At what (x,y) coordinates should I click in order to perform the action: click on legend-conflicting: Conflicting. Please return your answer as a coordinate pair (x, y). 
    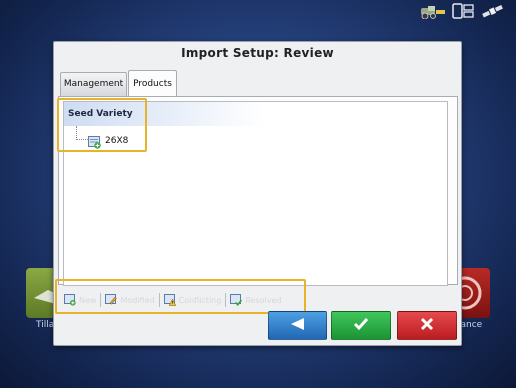
    Looking at the image, I should click on (193, 300).